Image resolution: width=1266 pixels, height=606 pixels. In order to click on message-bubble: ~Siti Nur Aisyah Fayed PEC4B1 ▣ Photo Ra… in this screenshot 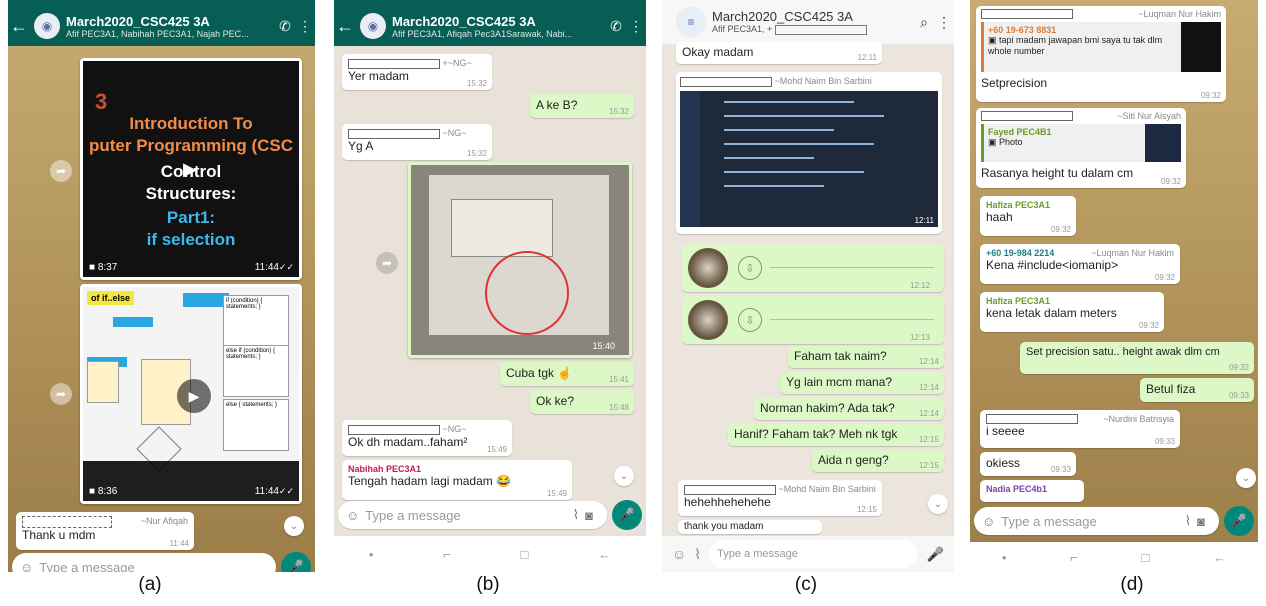, I will do `click(1081, 148)`.